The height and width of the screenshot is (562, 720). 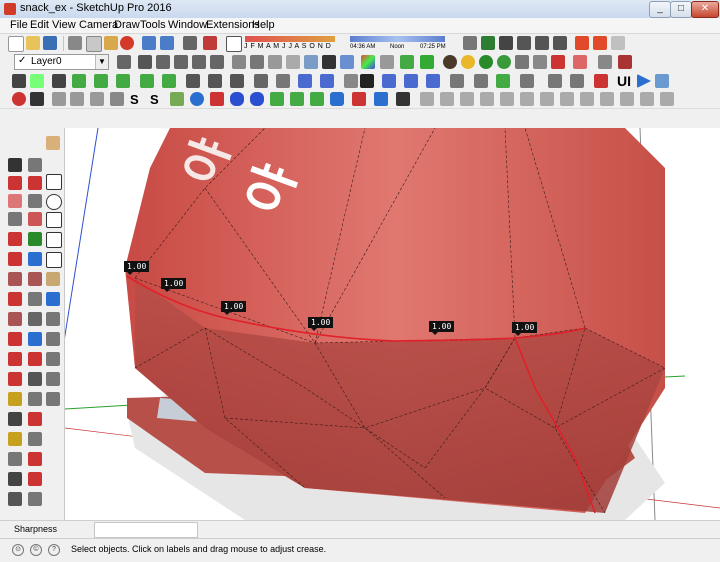 I want to click on previous-view-icon, so click(x=53, y=339).